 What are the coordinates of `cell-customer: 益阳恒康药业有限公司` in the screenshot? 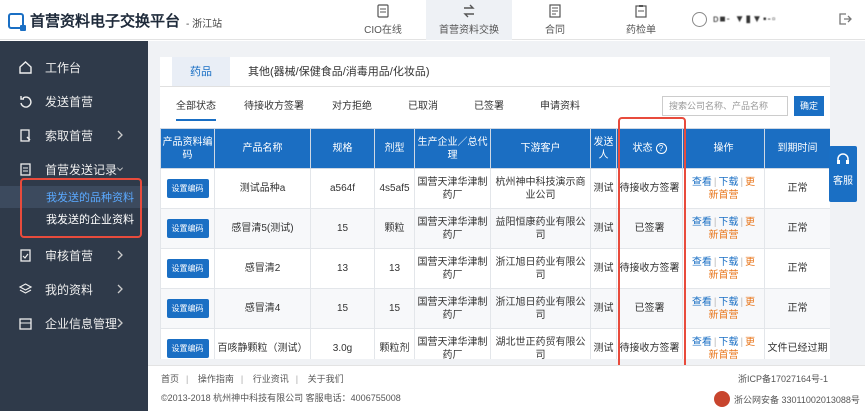 It's located at (540, 228).